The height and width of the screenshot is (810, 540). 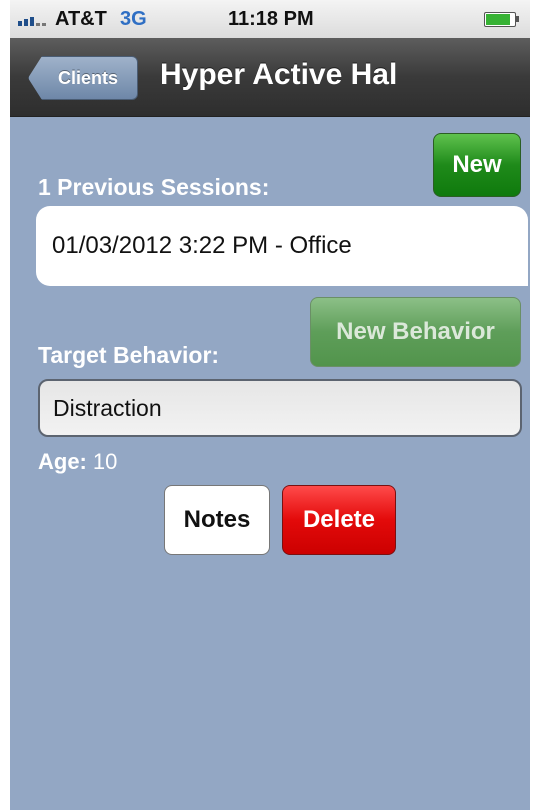 I want to click on network-type: 3G, so click(x=133, y=19).